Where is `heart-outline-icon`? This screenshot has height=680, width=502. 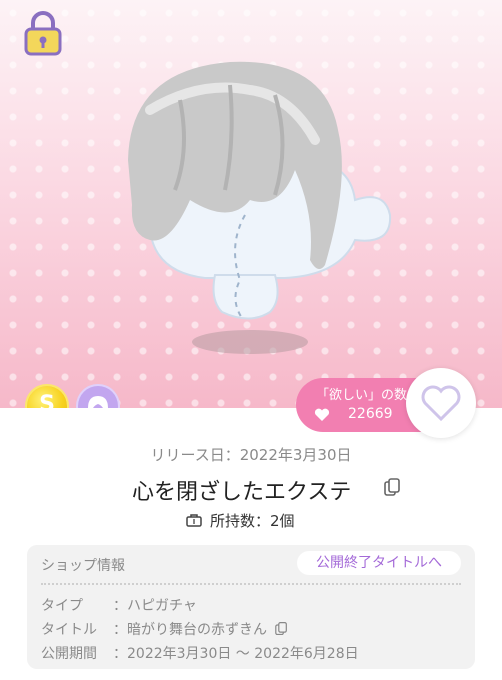
heart-outline-icon is located at coordinates (441, 403).